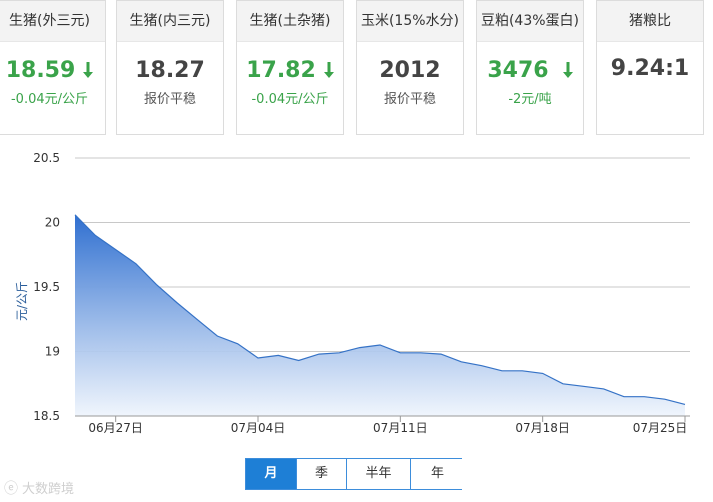 This screenshot has width=713, height=502. I want to click on card-change: -2元/吨, so click(530, 99).